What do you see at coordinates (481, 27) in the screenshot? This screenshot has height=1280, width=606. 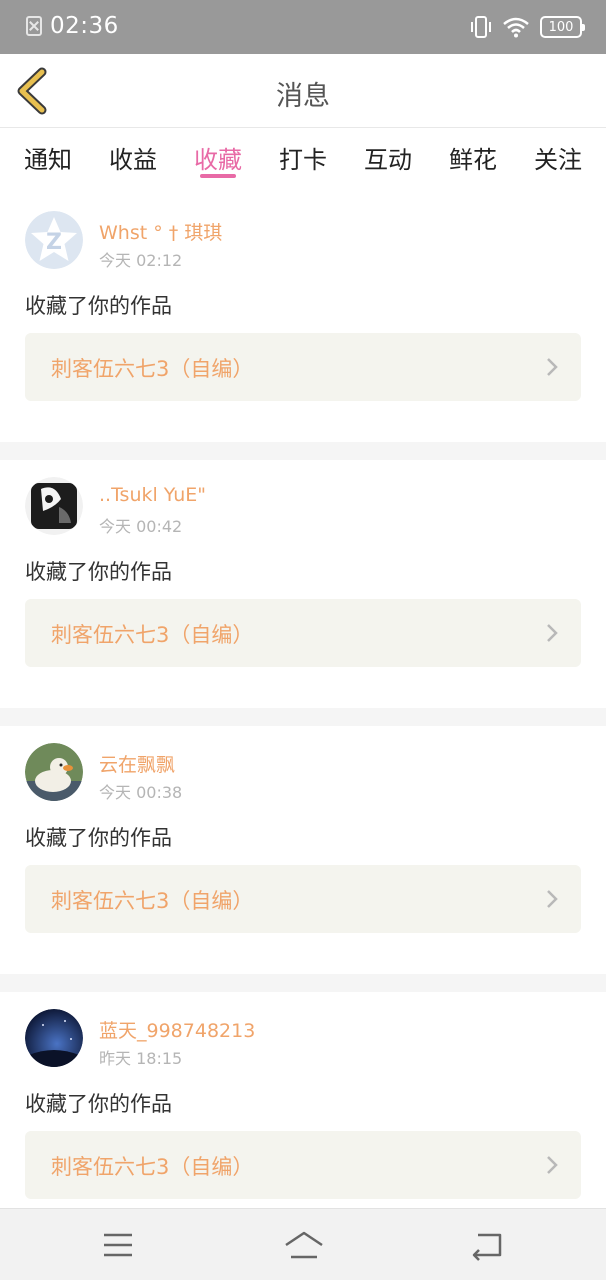 I see `vibrate-icon` at bounding box center [481, 27].